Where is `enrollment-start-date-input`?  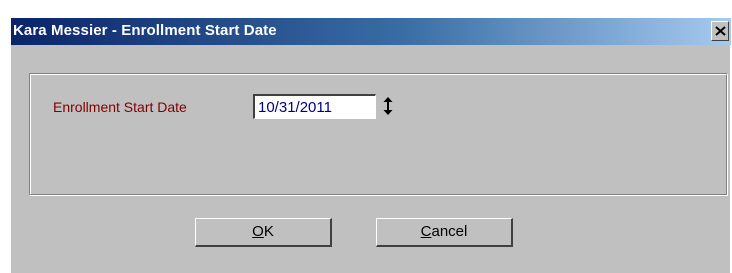 enrollment-start-date-input is located at coordinates (314, 106).